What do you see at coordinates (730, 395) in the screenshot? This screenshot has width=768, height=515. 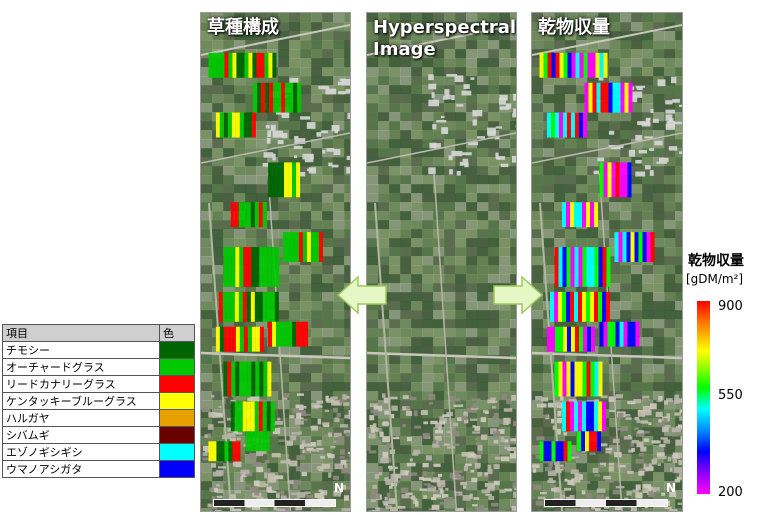 I see `colorbar-mid-label: 550` at bounding box center [730, 395].